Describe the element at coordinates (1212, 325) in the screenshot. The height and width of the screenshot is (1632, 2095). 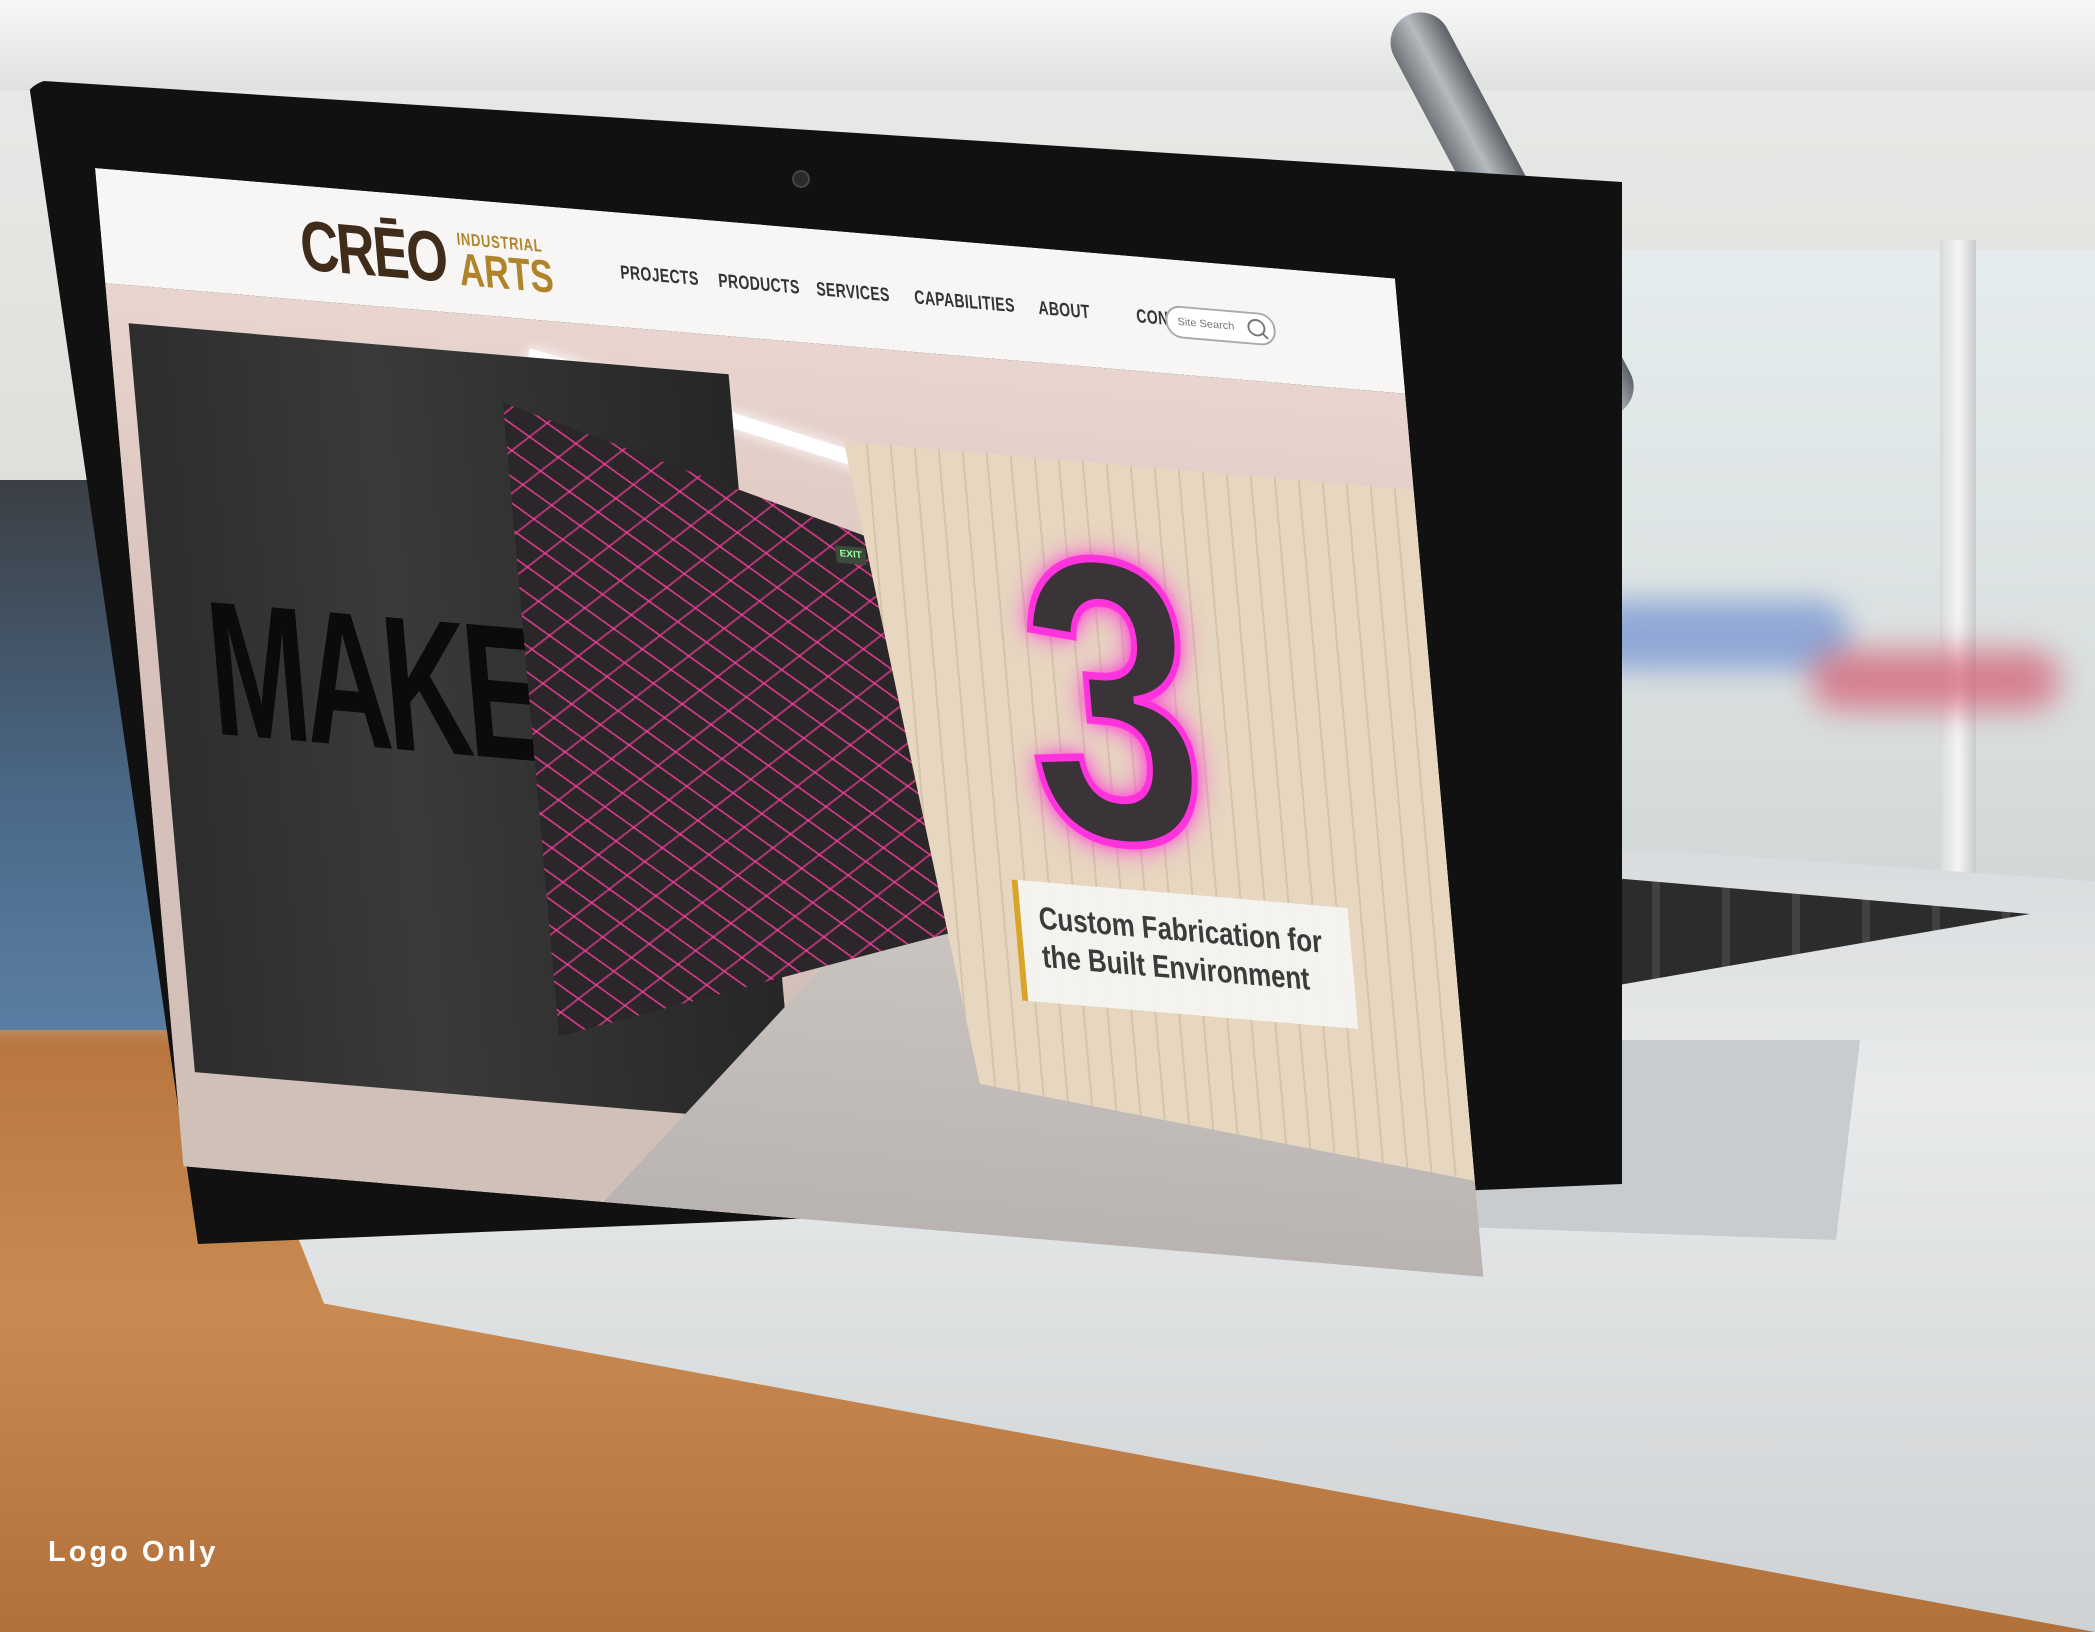
I see `search-input` at that location.